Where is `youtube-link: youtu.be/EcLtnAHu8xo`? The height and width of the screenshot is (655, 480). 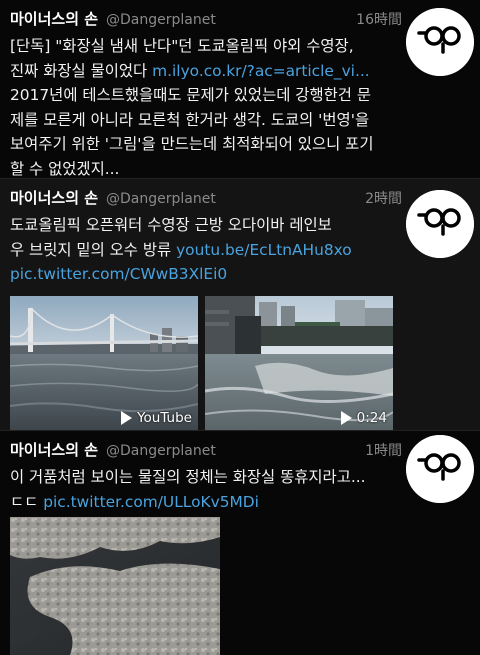
youtube-link: youtu.be/EcLtnAHu8xo is located at coordinates (264, 250).